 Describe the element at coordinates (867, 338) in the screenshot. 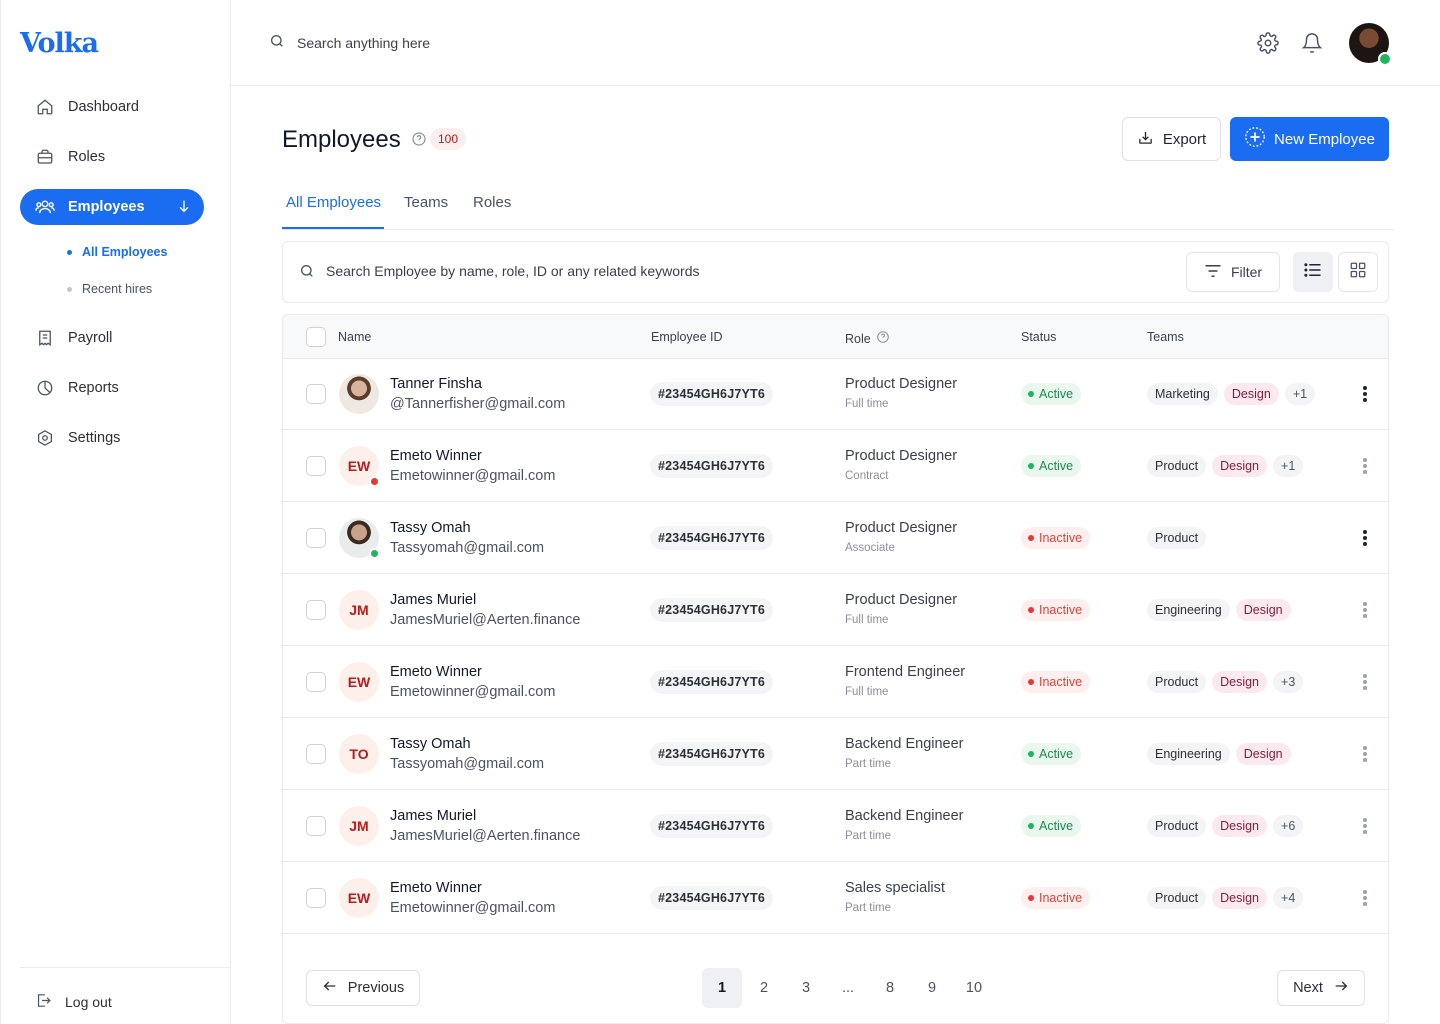

I see `column-header-role: Role` at that location.